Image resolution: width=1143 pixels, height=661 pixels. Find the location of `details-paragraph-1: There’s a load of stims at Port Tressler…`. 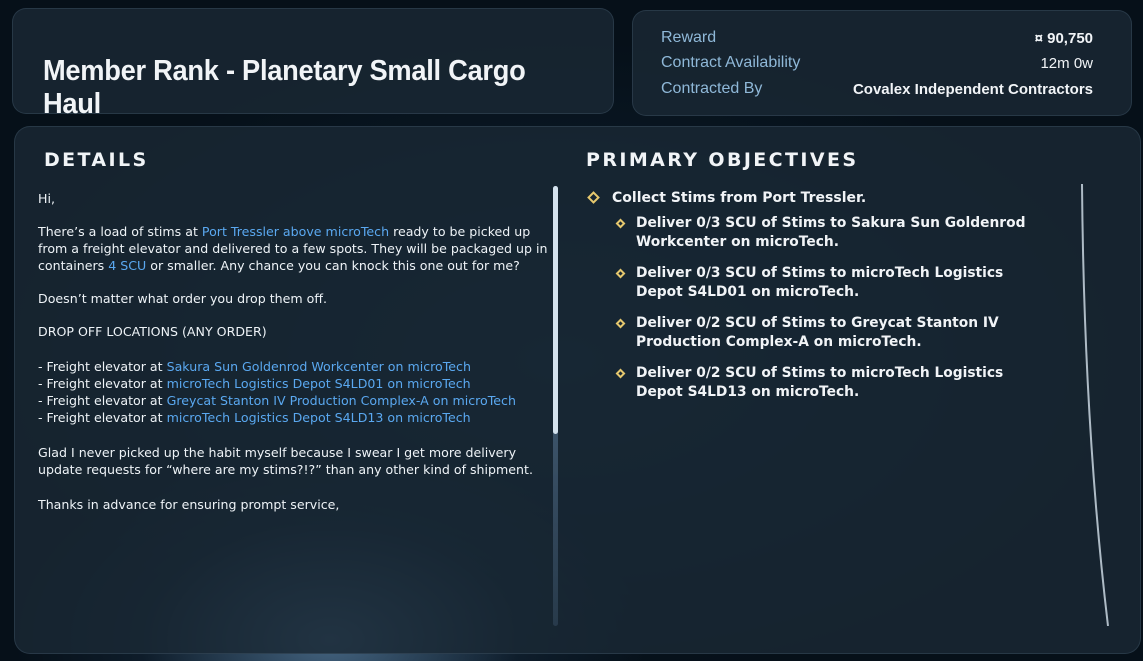

details-paragraph-1: There’s a load of stims at Port Tressler… is located at coordinates (293, 248).